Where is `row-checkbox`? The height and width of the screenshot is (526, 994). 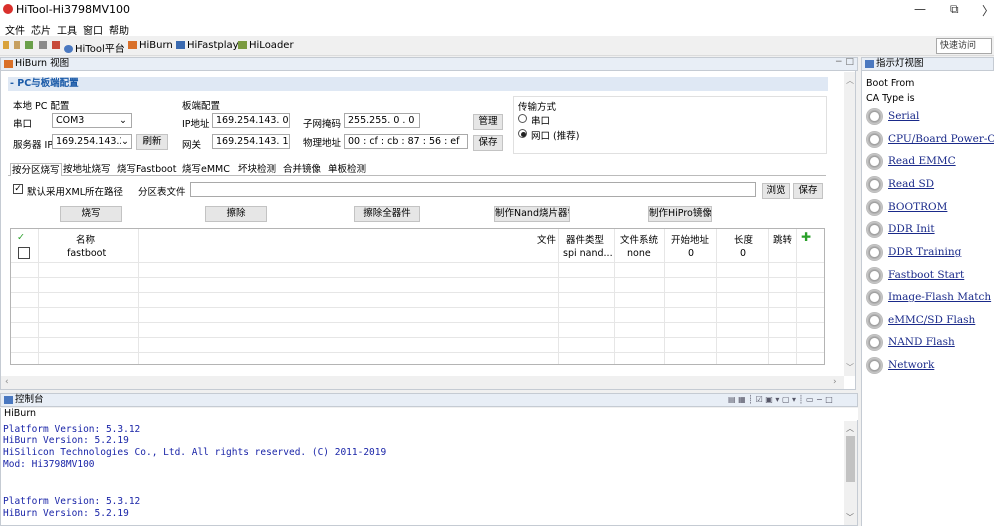 row-checkbox is located at coordinates (24, 253).